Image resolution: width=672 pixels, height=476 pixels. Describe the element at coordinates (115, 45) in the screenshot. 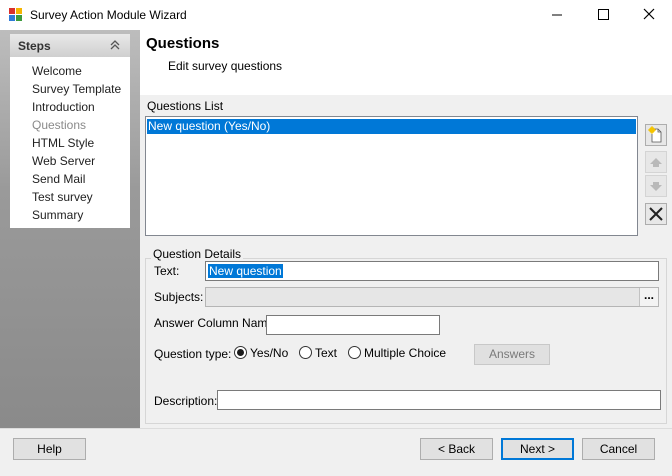

I see `collapse-chevron-icon` at that location.